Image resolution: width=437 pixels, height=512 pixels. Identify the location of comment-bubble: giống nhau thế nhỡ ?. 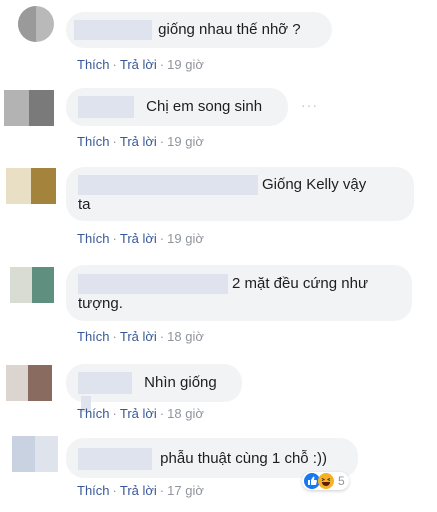
(199, 30).